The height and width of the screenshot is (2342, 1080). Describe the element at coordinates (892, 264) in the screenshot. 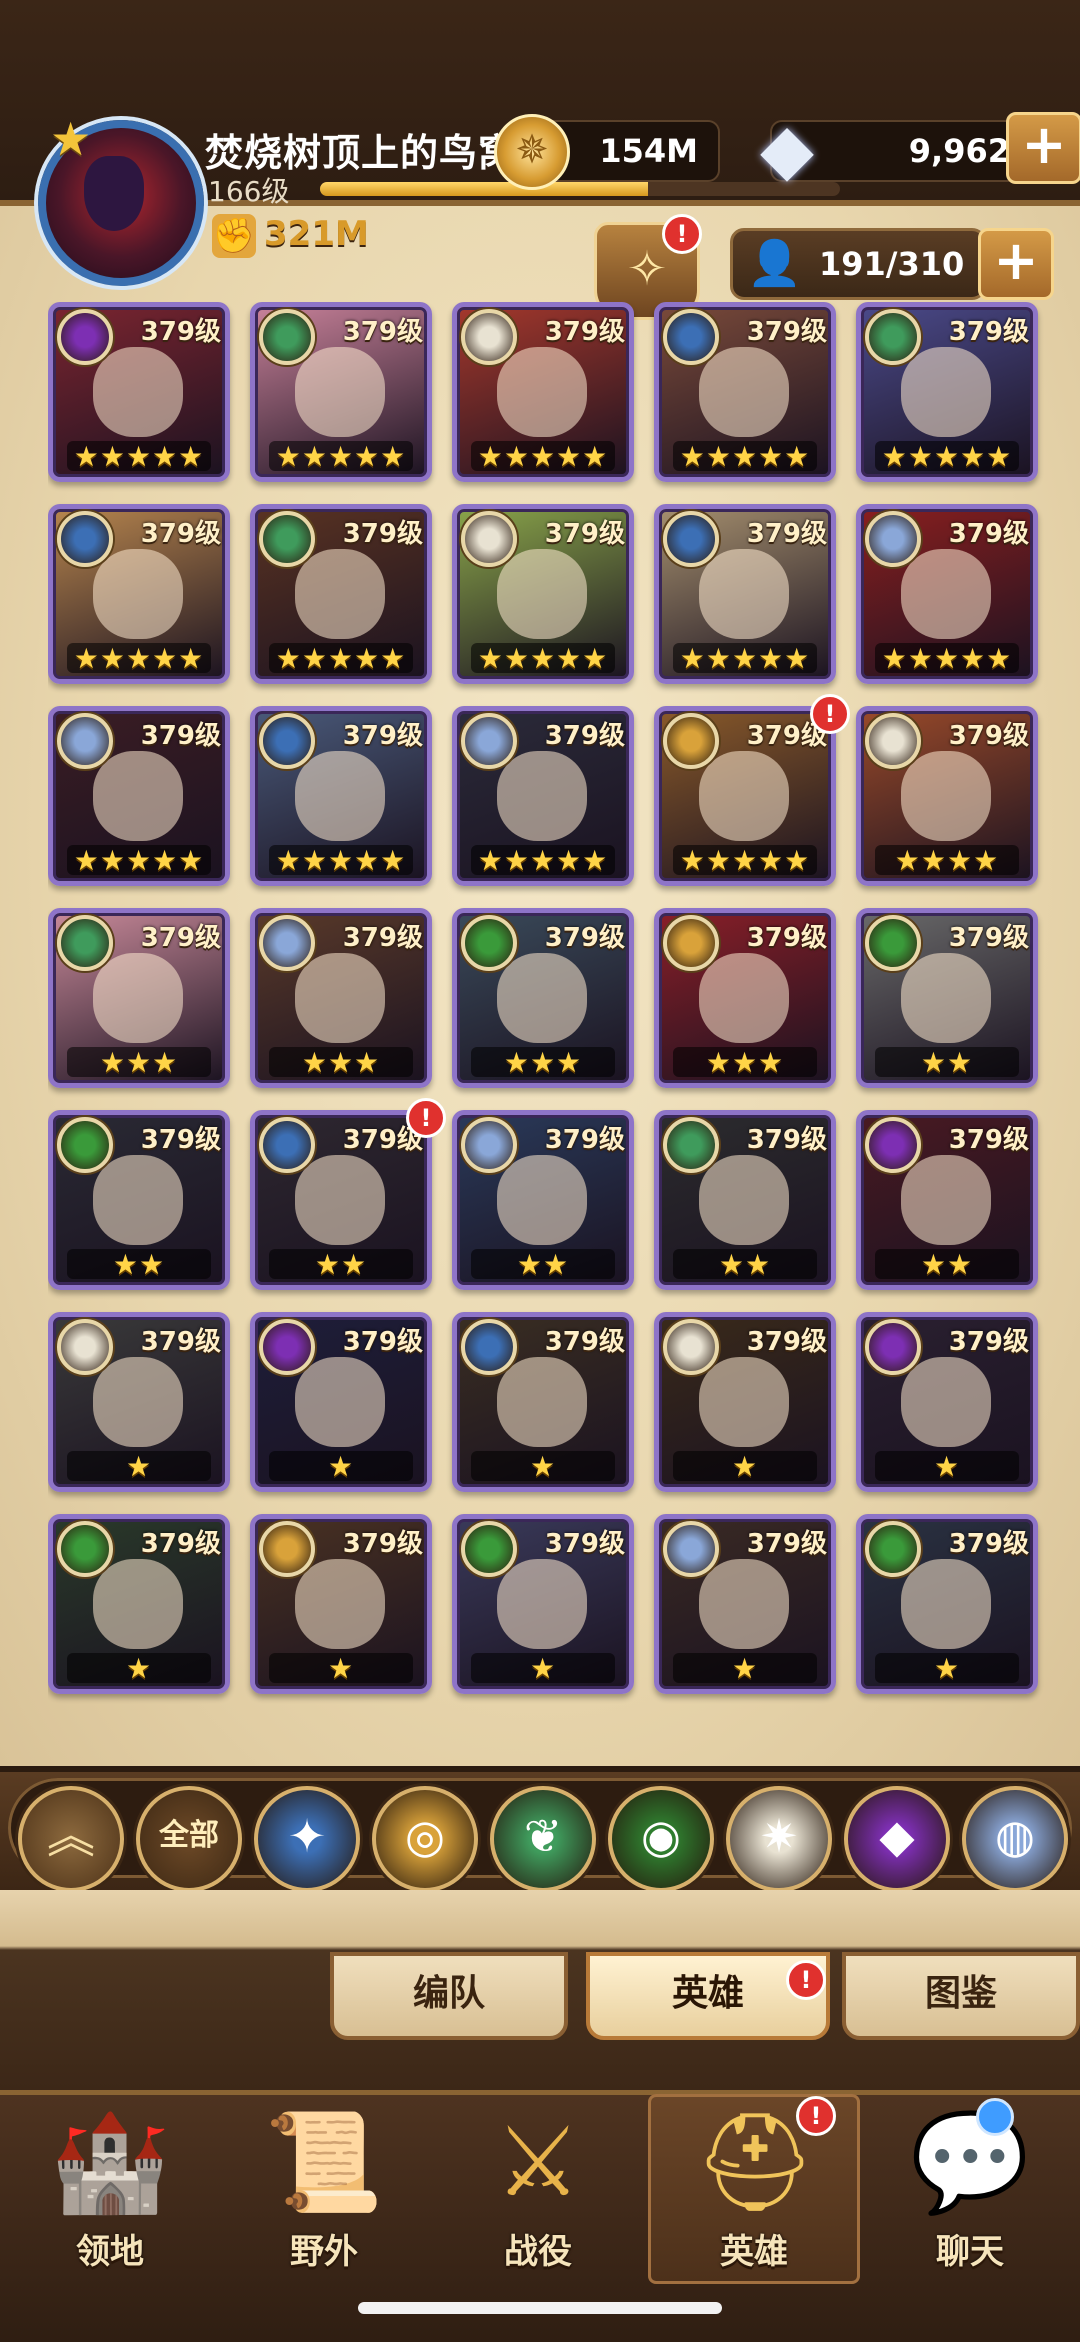

I see `hero-capacity-value: 191/310` at that location.